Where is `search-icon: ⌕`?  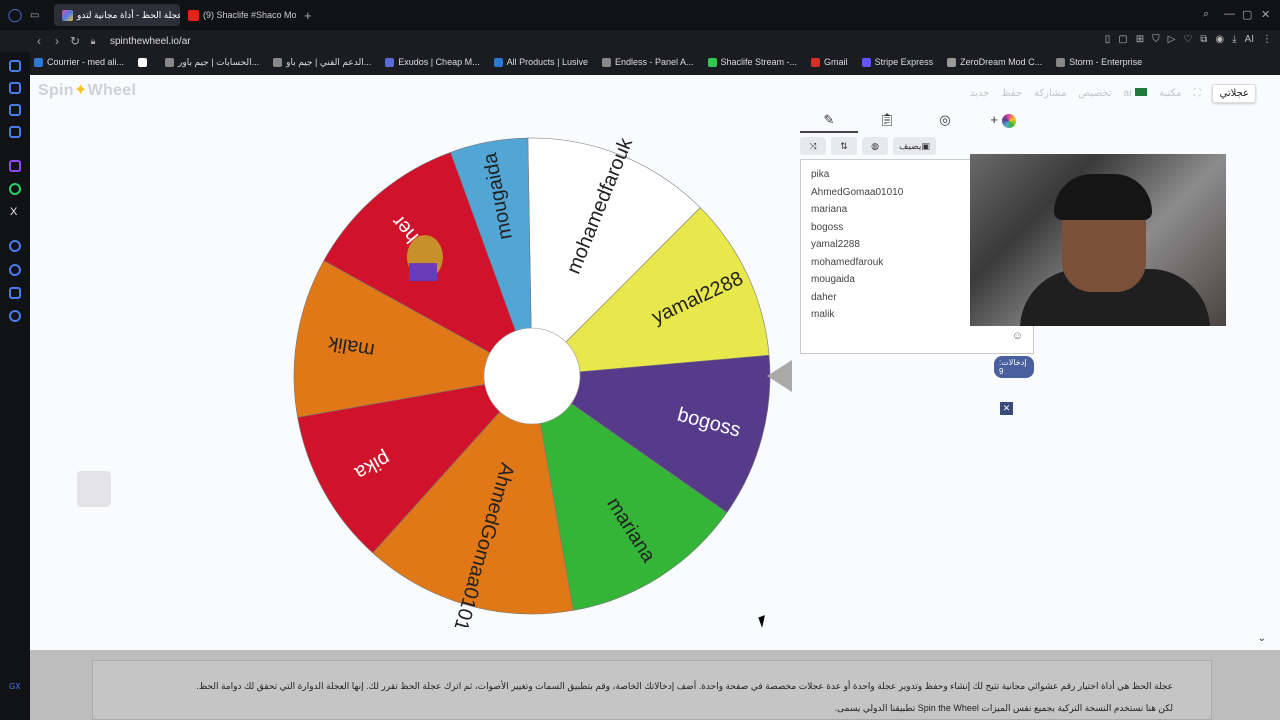
search-icon: ⌕ is located at coordinates (1206, 14).